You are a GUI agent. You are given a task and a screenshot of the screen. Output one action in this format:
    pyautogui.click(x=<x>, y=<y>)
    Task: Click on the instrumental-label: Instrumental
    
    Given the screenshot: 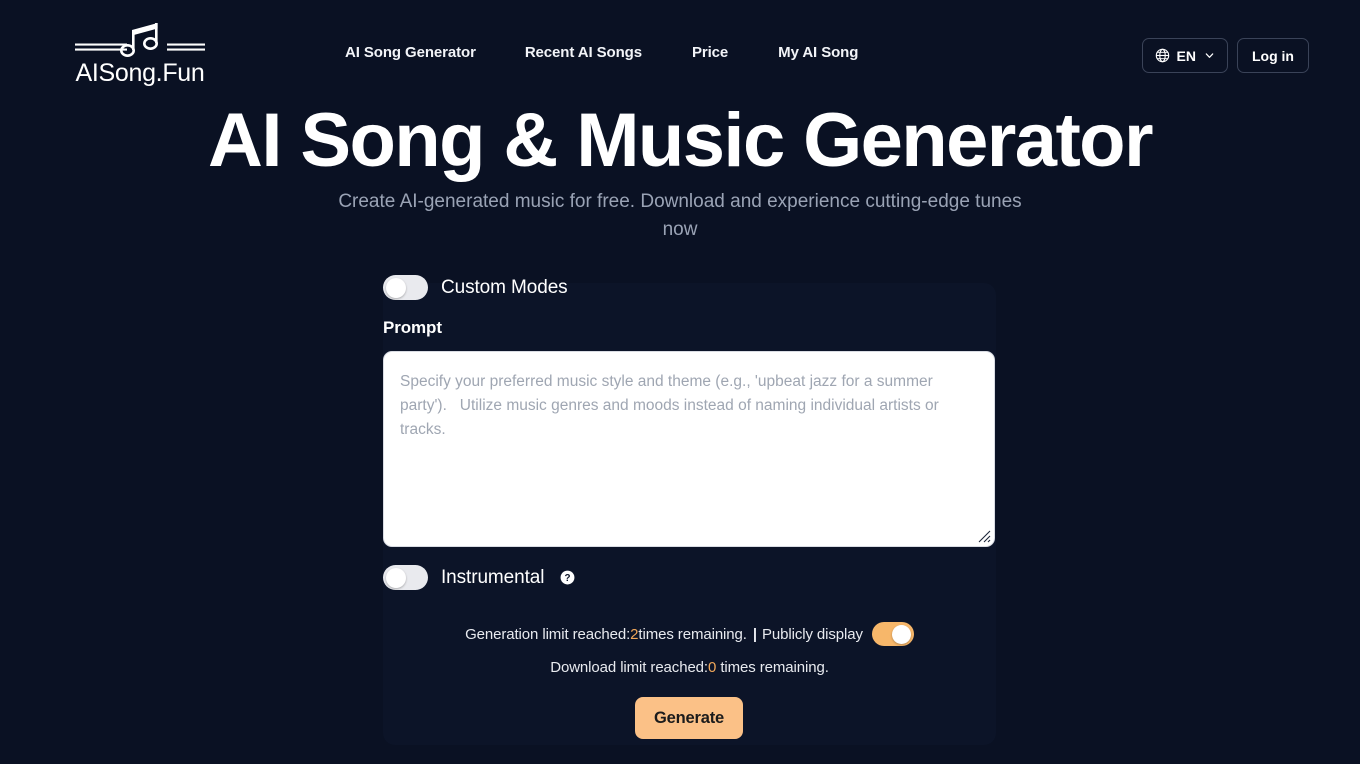 What is the action you would take?
    pyautogui.click(x=493, y=577)
    